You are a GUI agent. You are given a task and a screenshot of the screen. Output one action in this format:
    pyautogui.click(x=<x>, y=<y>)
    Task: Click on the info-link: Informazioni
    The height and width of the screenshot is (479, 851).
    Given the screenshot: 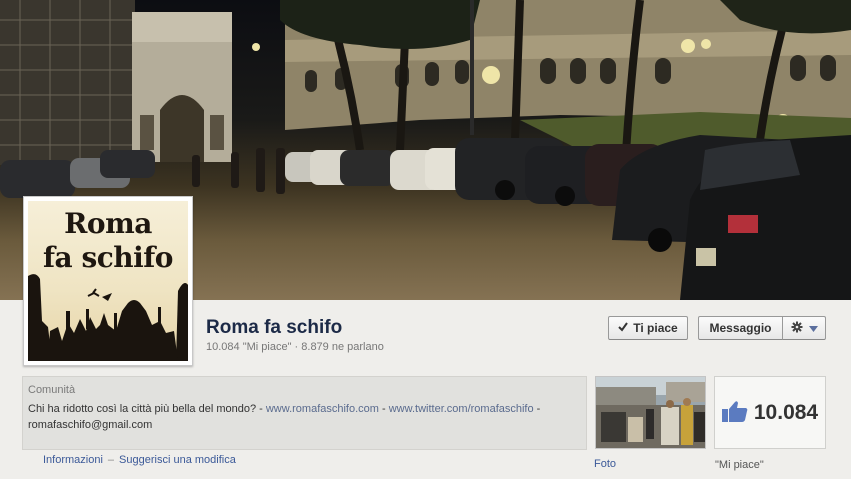 What is the action you would take?
    pyautogui.click(x=73, y=460)
    